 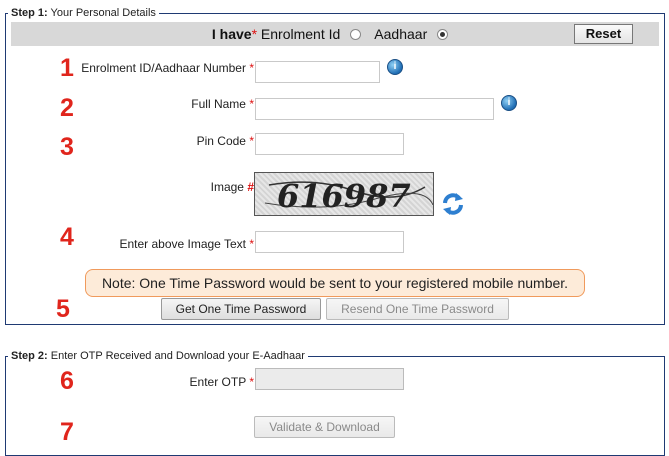 I want to click on i-have-label: I have, so click(x=231, y=34).